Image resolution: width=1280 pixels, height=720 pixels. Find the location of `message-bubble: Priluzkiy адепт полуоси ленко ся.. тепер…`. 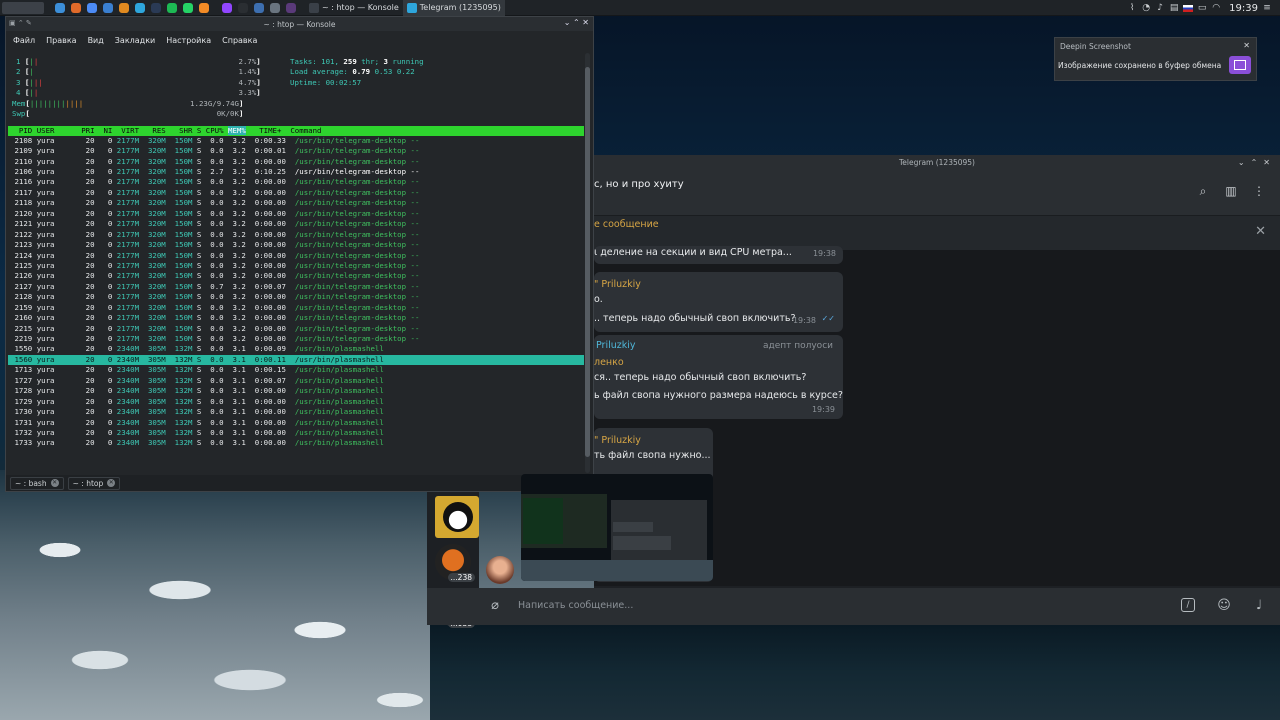

message-bubble: Priluzkiy адепт полуоси ленко ся.. тепер… is located at coordinates (718, 377).